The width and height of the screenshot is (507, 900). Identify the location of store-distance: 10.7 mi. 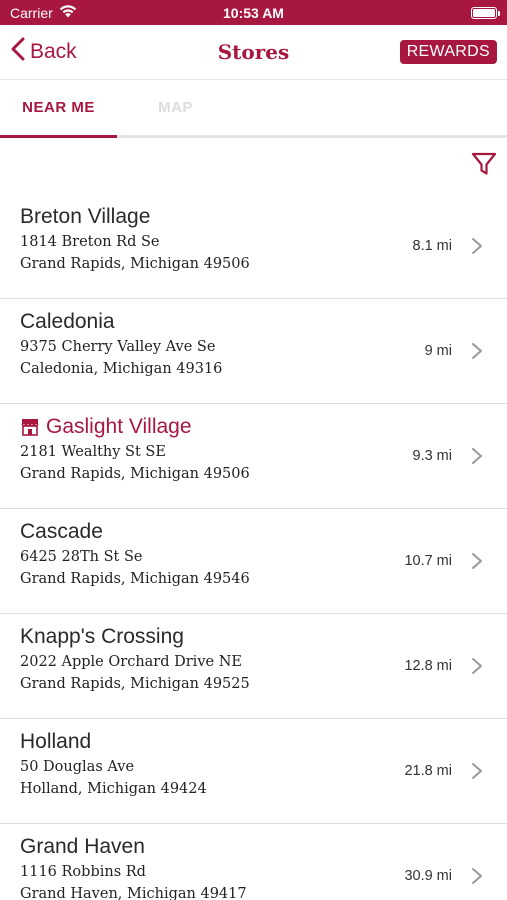
(428, 561).